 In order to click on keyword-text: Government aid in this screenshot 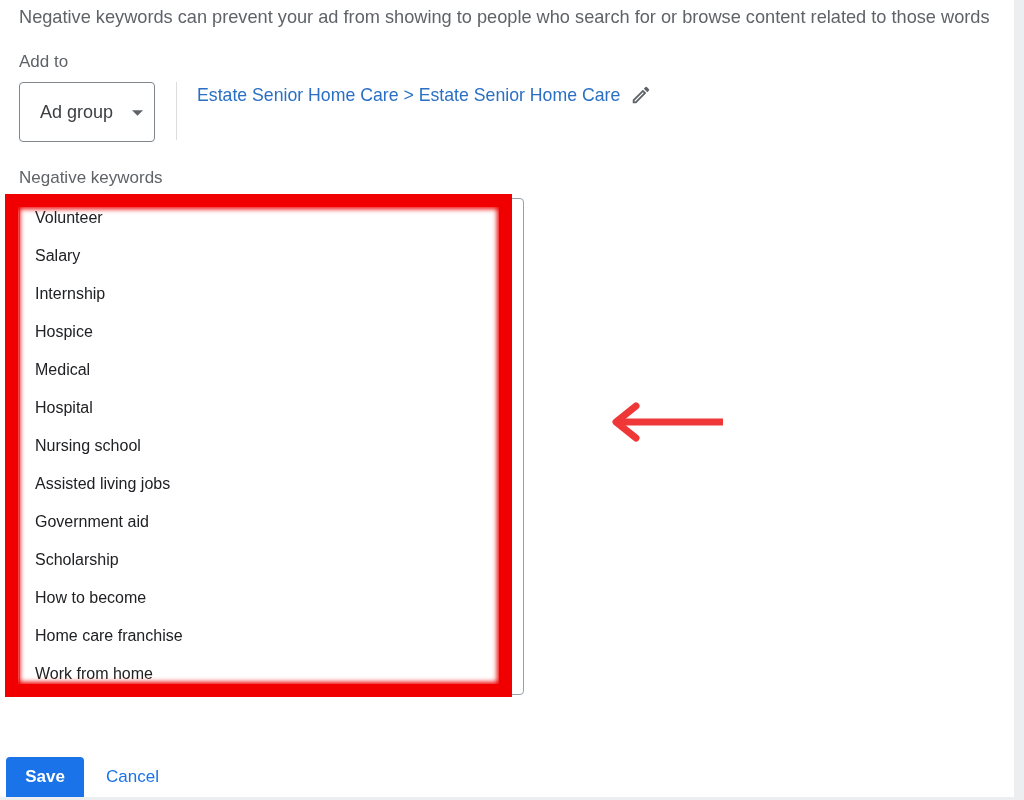, I will do `click(92, 522)`.